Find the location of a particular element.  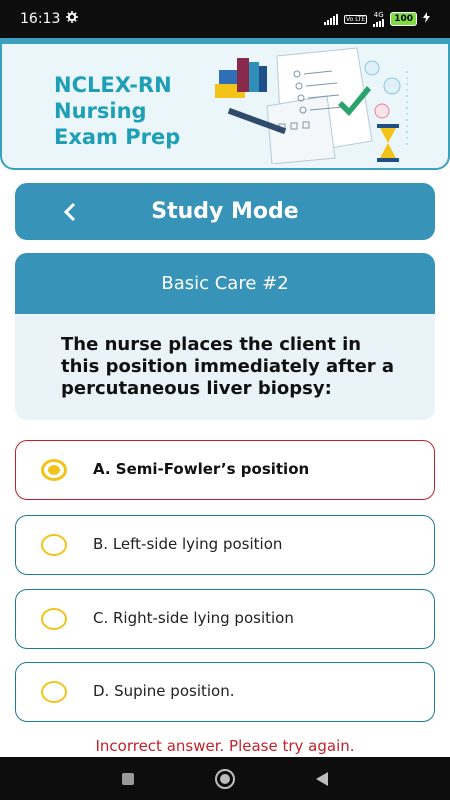

study-mode-bar: Study Mode is located at coordinates (225, 211).